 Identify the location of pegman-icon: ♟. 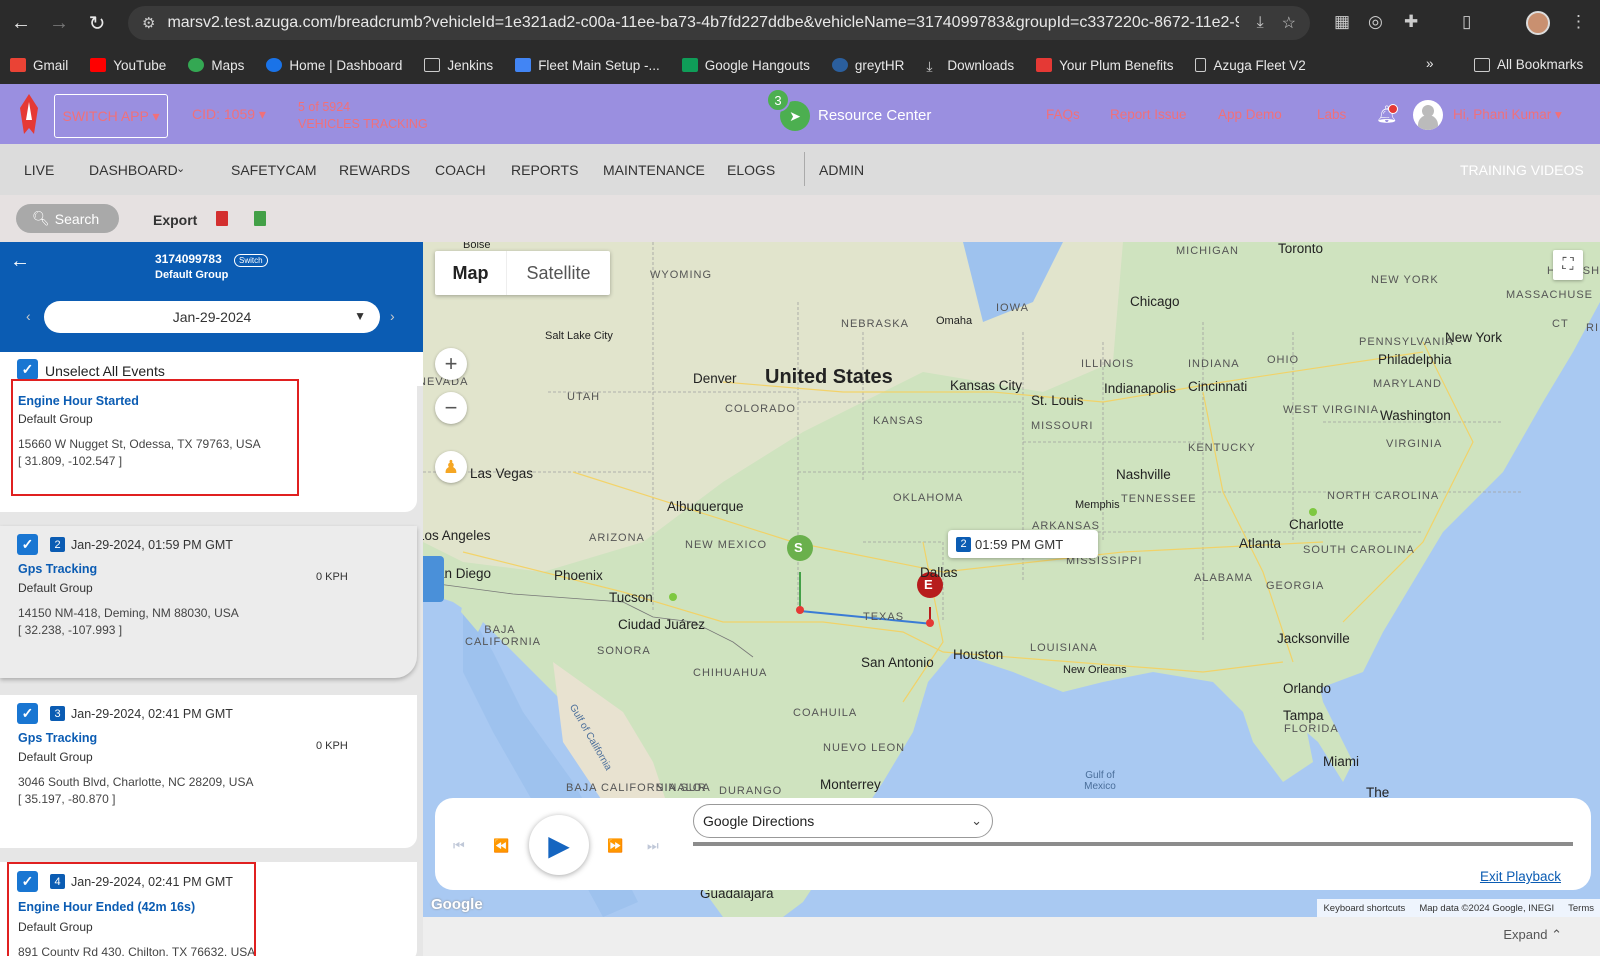
(451, 467).